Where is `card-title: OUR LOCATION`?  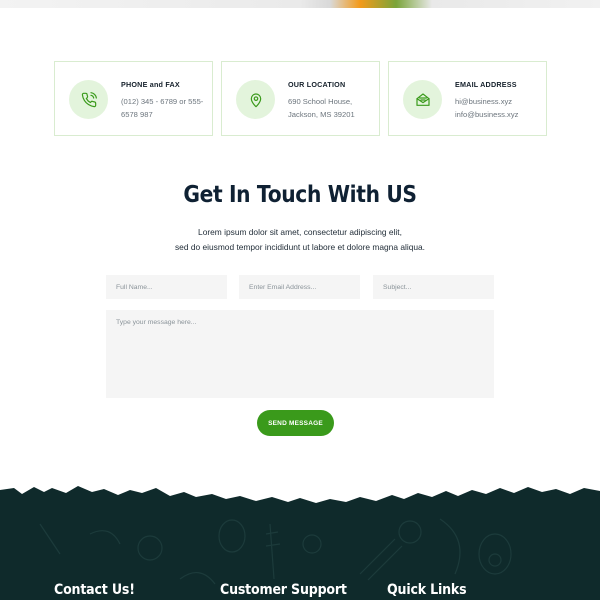 card-title: OUR LOCATION is located at coordinates (317, 84).